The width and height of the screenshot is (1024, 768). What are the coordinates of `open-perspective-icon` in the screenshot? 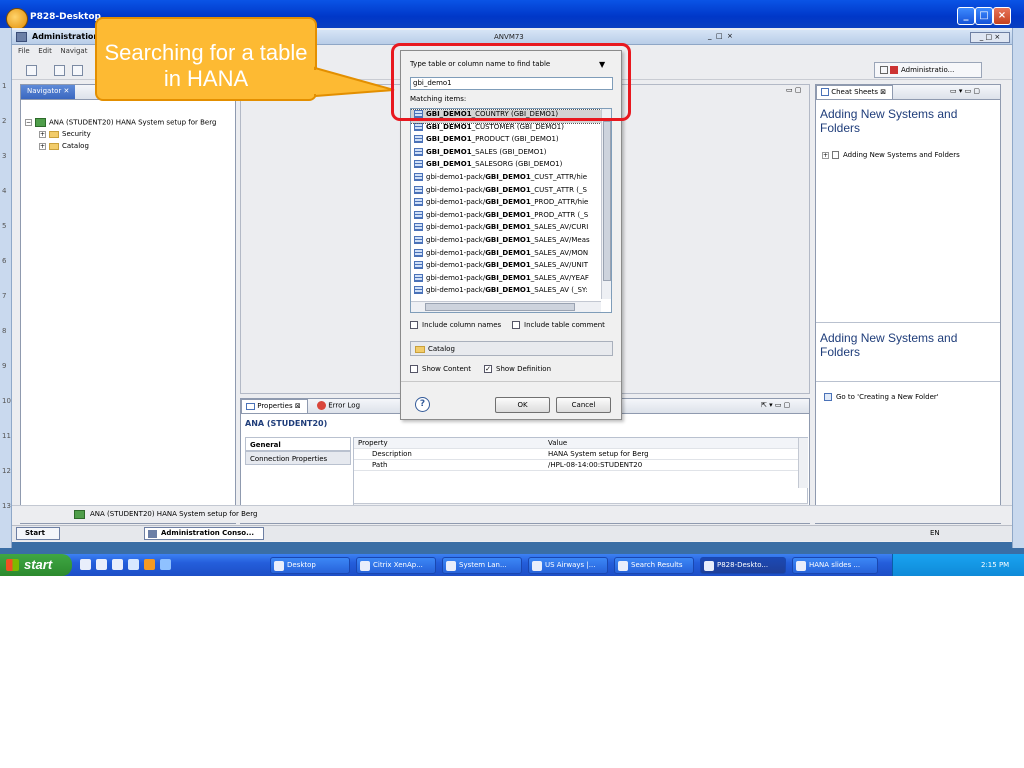 It's located at (884, 70).